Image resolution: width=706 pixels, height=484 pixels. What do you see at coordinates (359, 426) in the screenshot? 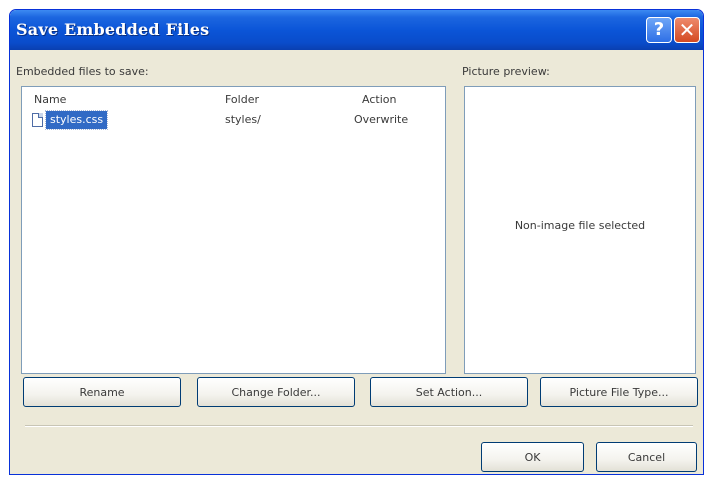
I see `divider` at bounding box center [359, 426].